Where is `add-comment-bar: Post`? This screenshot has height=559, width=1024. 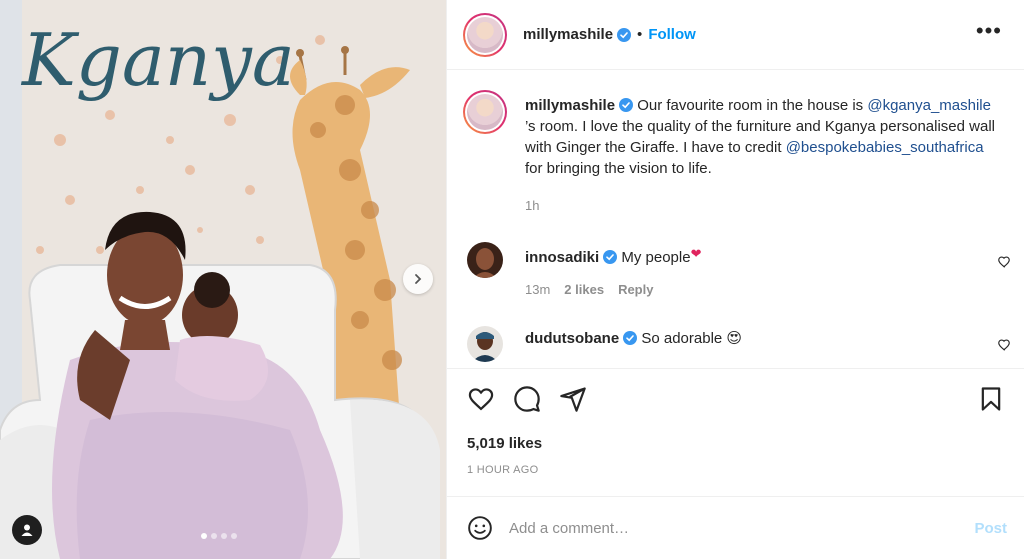
add-comment-bar: Post is located at coordinates (735, 527).